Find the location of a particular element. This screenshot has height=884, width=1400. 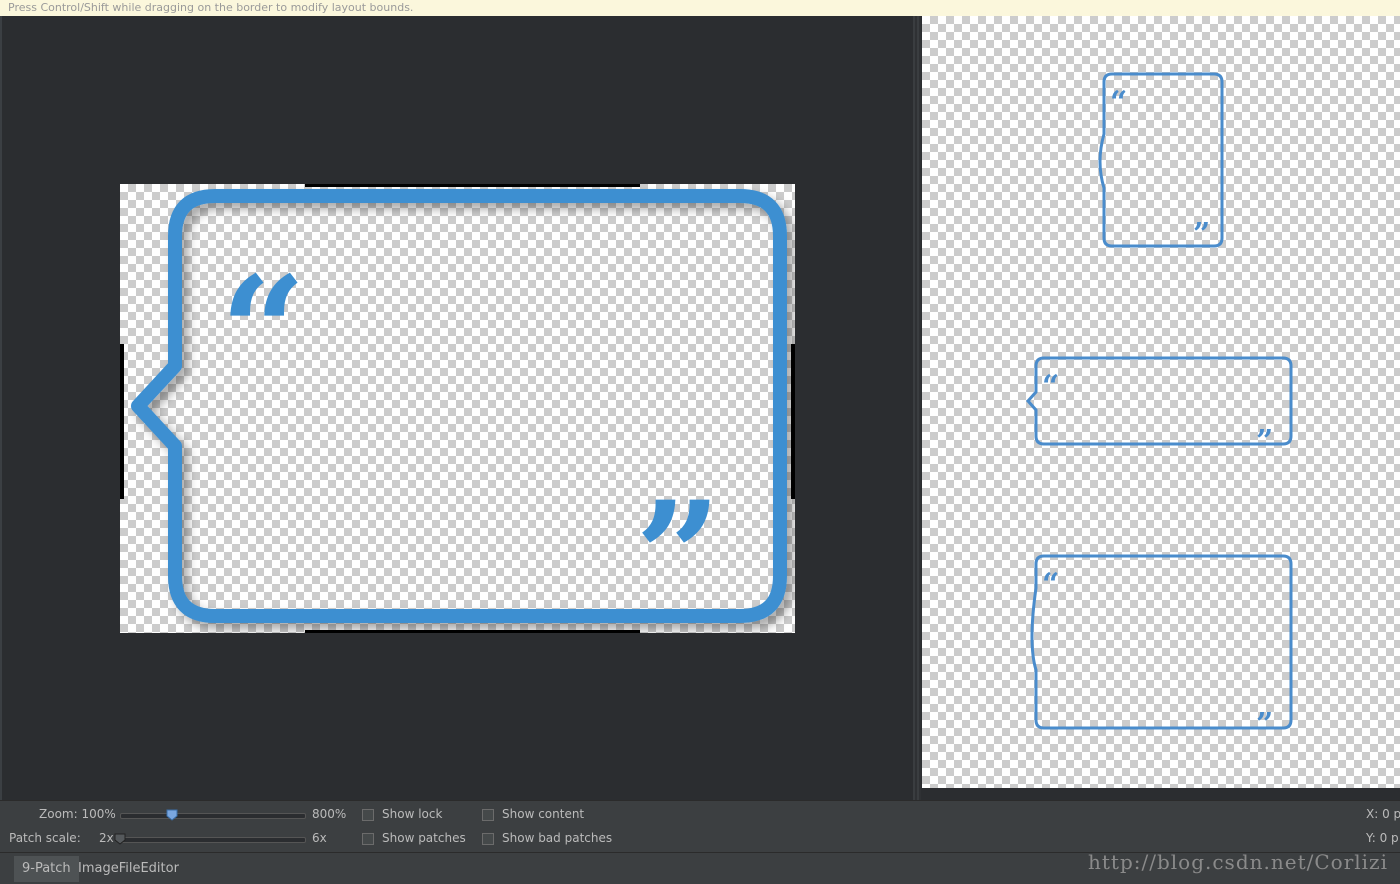

show-content-checkbox is located at coordinates (488, 815).